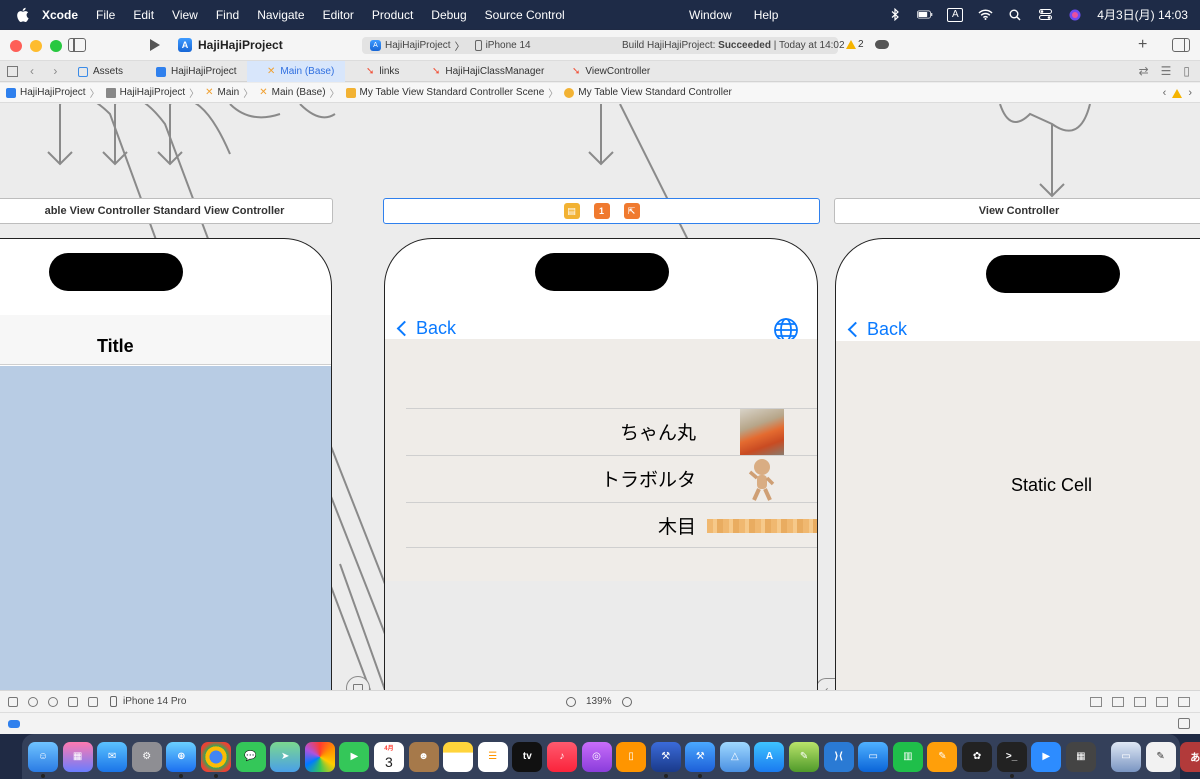  Describe the element at coordinates (296, 71) in the screenshot. I see `tab-main-storyboard: ✕ Main (Base)` at that location.